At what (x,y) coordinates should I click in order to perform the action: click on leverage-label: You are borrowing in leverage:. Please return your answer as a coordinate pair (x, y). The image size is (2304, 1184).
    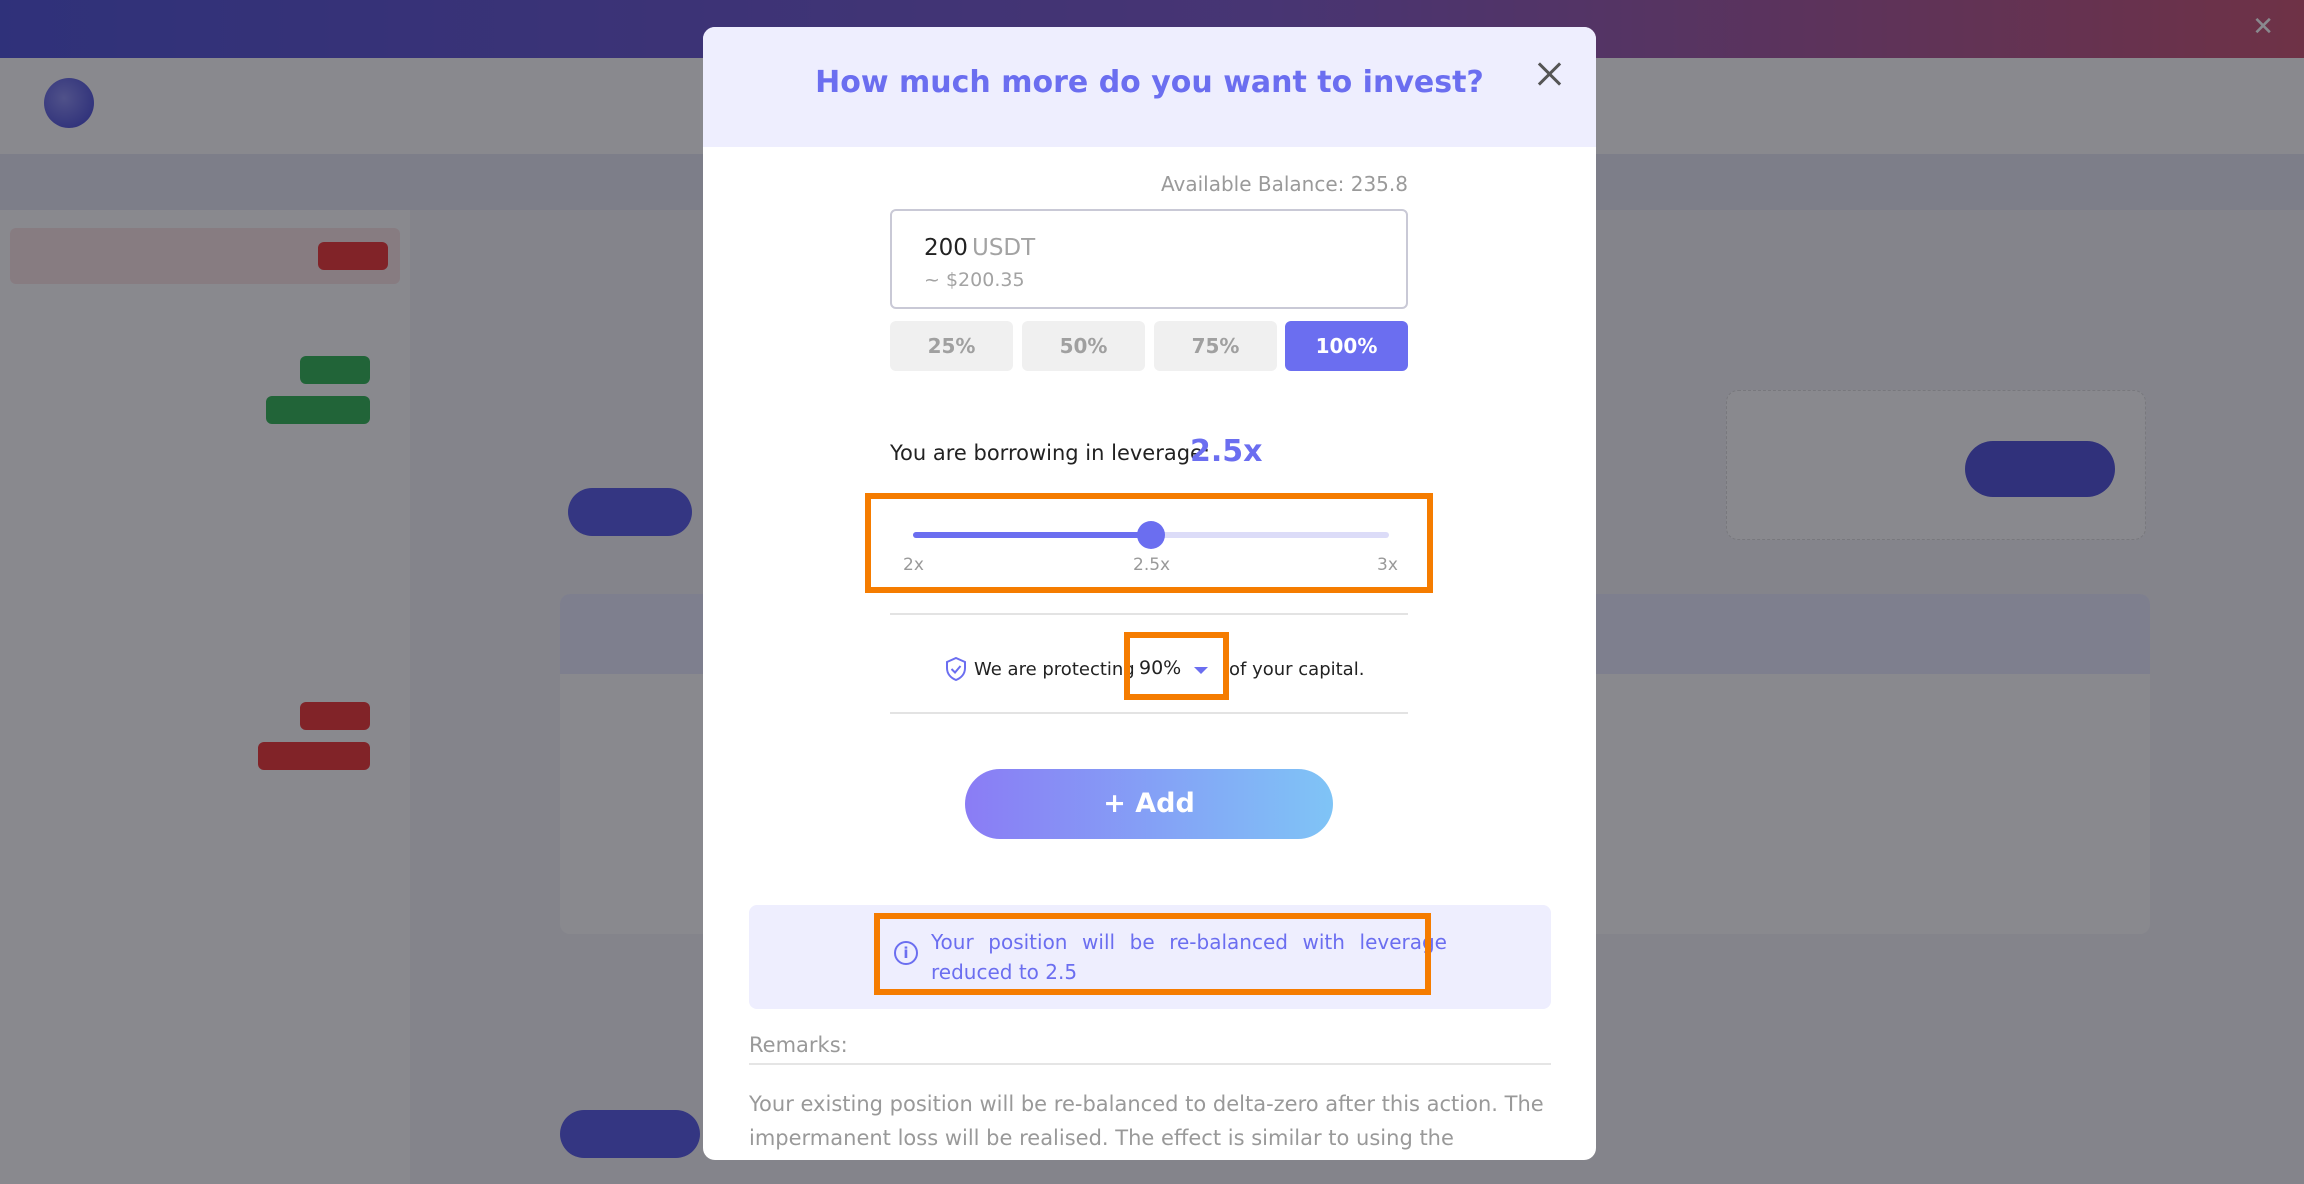
    Looking at the image, I should click on (1050, 453).